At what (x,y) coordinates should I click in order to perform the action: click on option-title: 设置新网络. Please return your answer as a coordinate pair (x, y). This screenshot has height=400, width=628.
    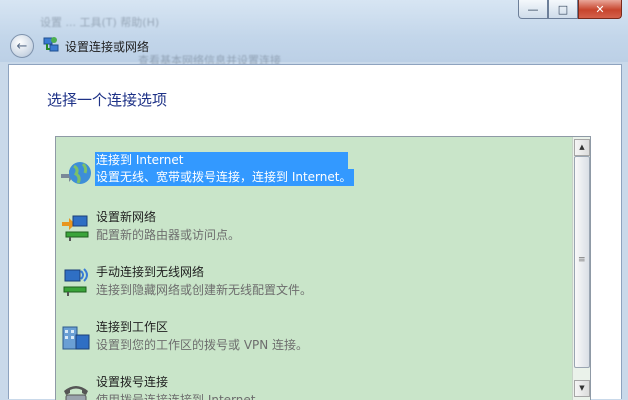
    Looking at the image, I should click on (126, 217).